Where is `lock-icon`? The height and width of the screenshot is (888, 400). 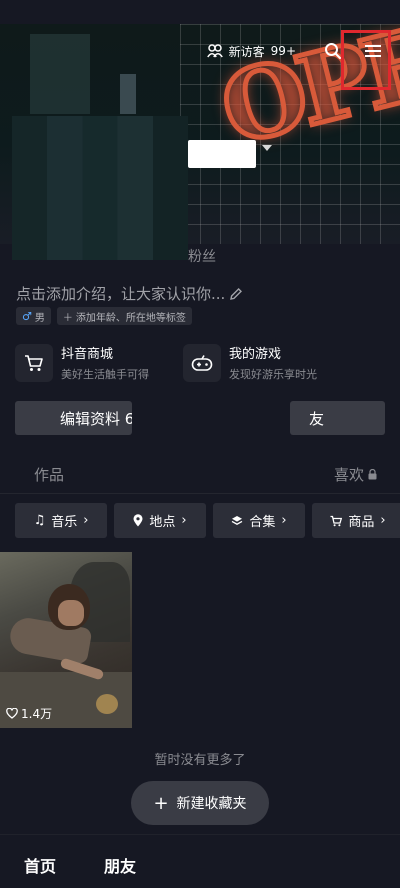 lock-icon is located at coordinates (372, 474).